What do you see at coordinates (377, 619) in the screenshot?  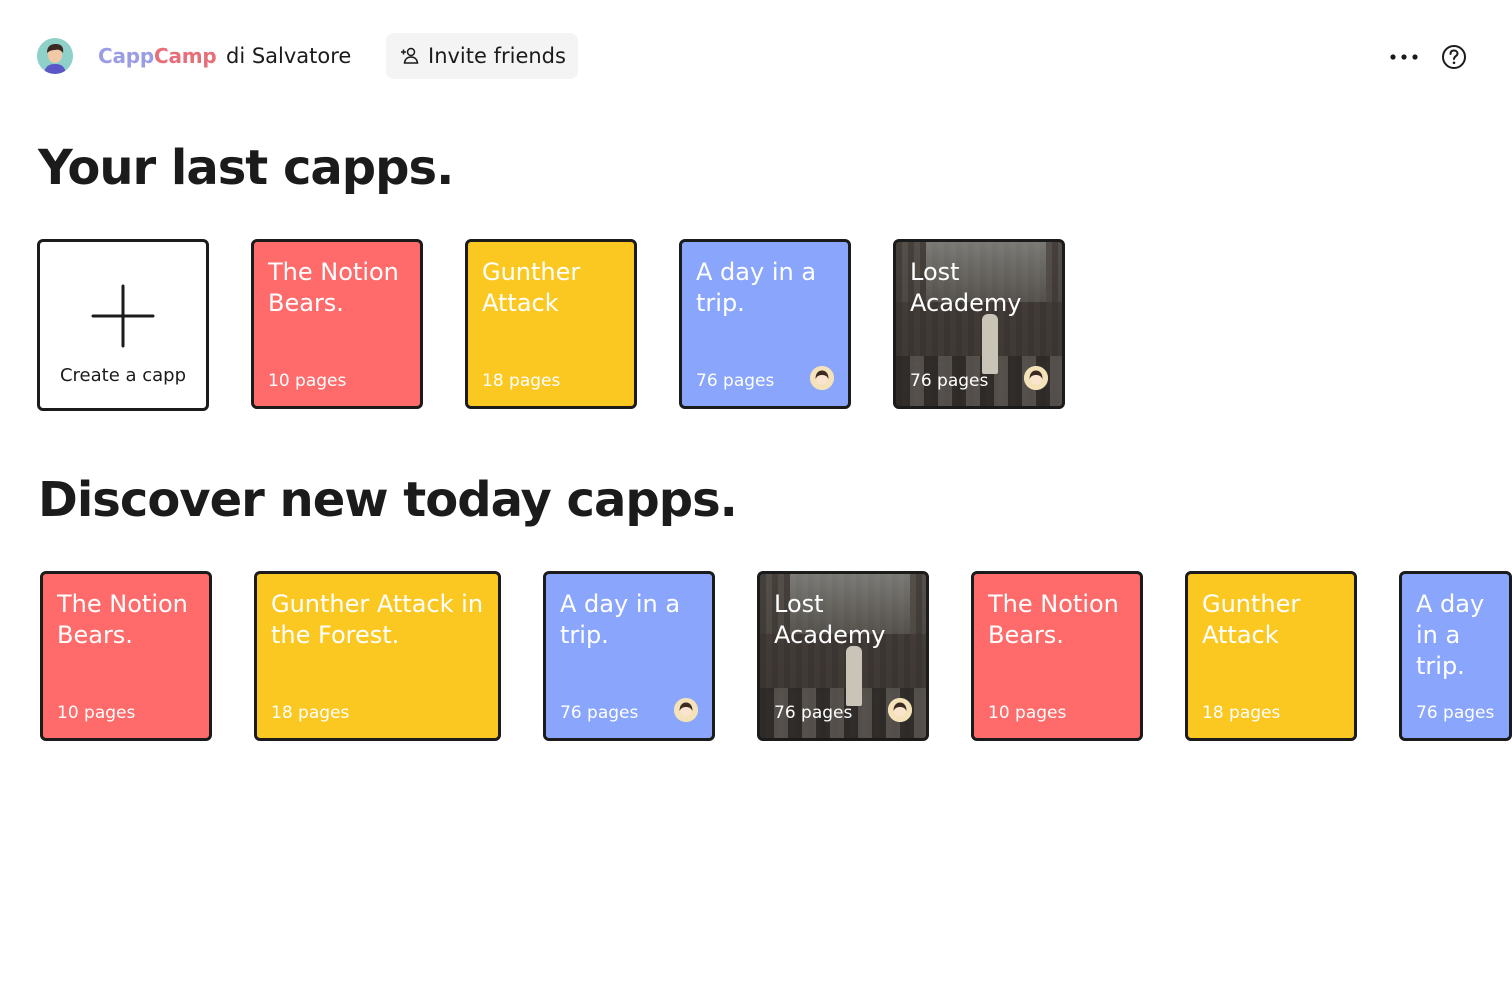 I see `capp-title: Gunther Attack in the Forest.` at bounding box center [377, 619].